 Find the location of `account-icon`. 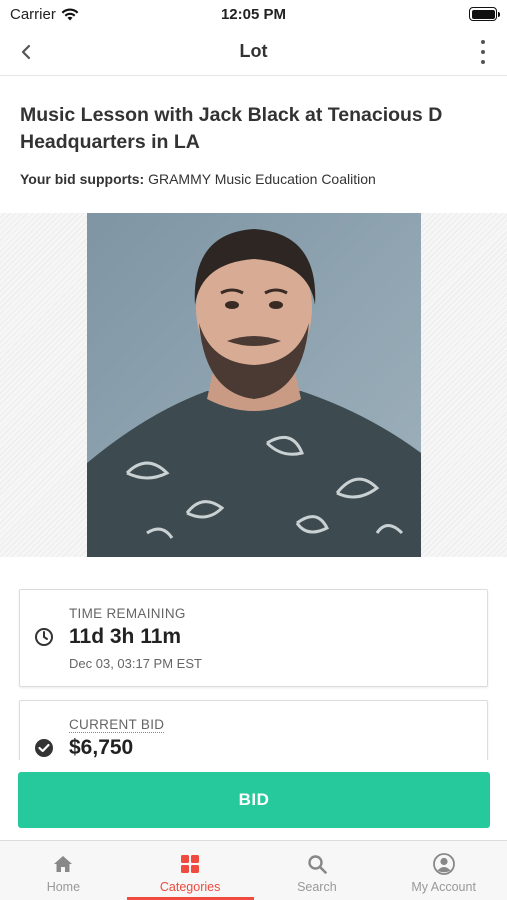

account-icon is located at coordinates (443, 864).